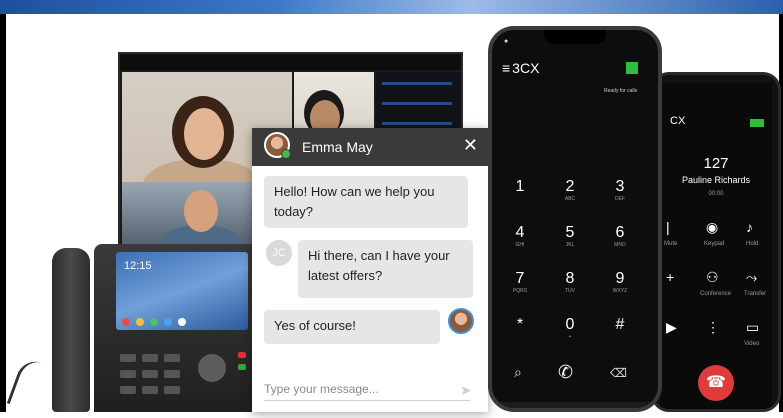 The width and height of the screenshot is (783, 418). What do you see at coordinates (391, 7) in the screenshot?
I see `top-banner-strip` at bounding box center [391, 7].